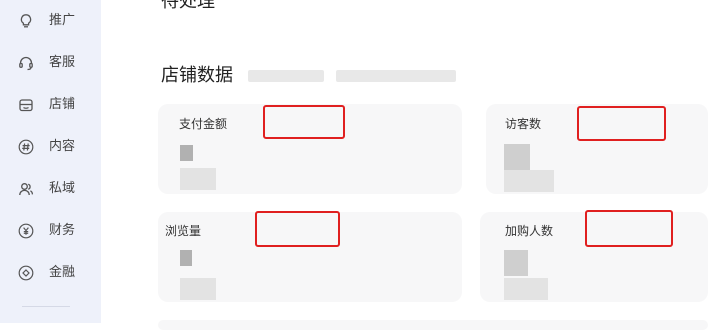  Describe the element at coordinates (433, 325) in the screenshot. I see `metric-card-partial` at that location.